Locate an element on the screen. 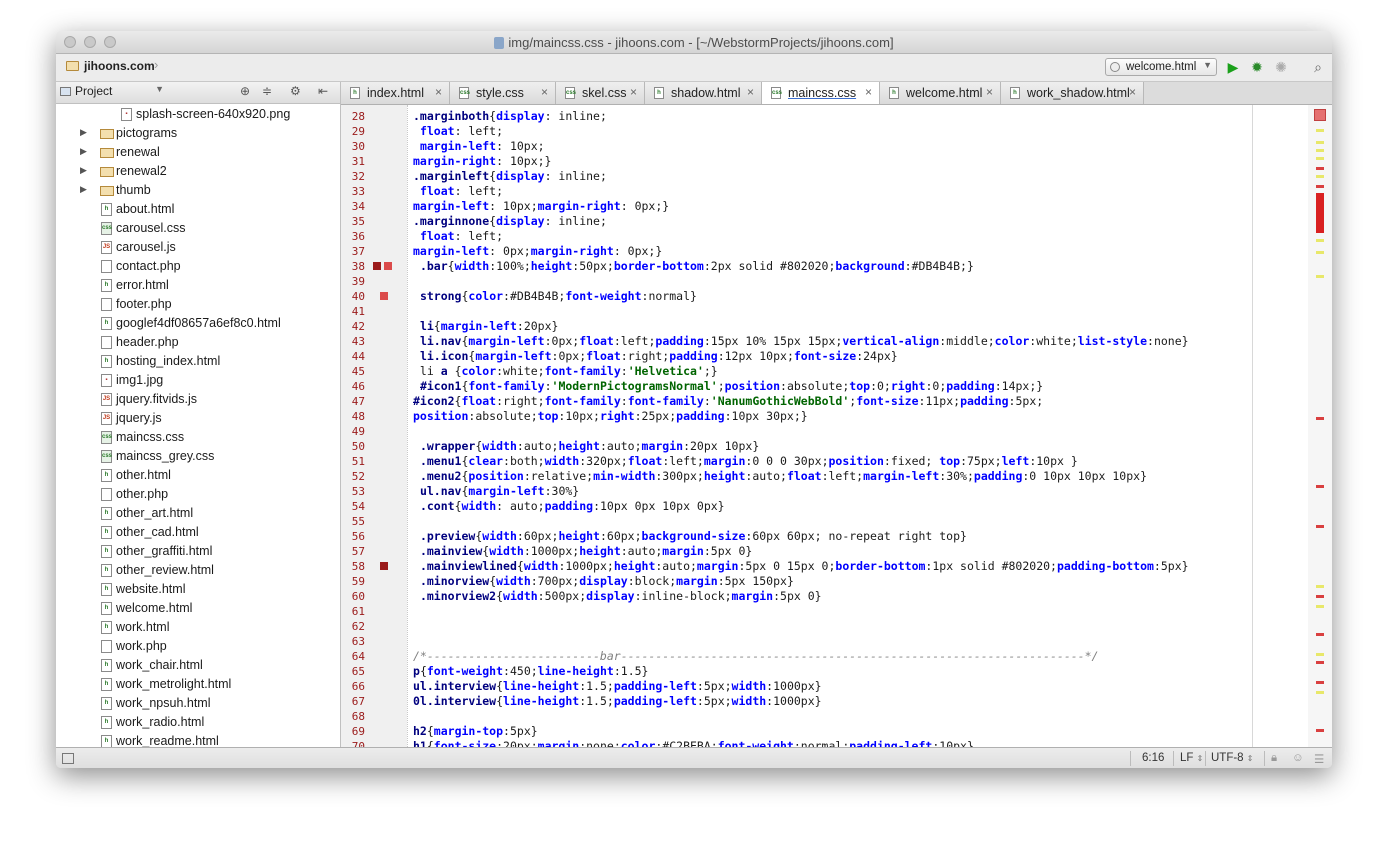 This screenshot has height=849, width=1388. tab-work-shadow-html: h work_shadow.html × is located at coordinates (1072, 93).